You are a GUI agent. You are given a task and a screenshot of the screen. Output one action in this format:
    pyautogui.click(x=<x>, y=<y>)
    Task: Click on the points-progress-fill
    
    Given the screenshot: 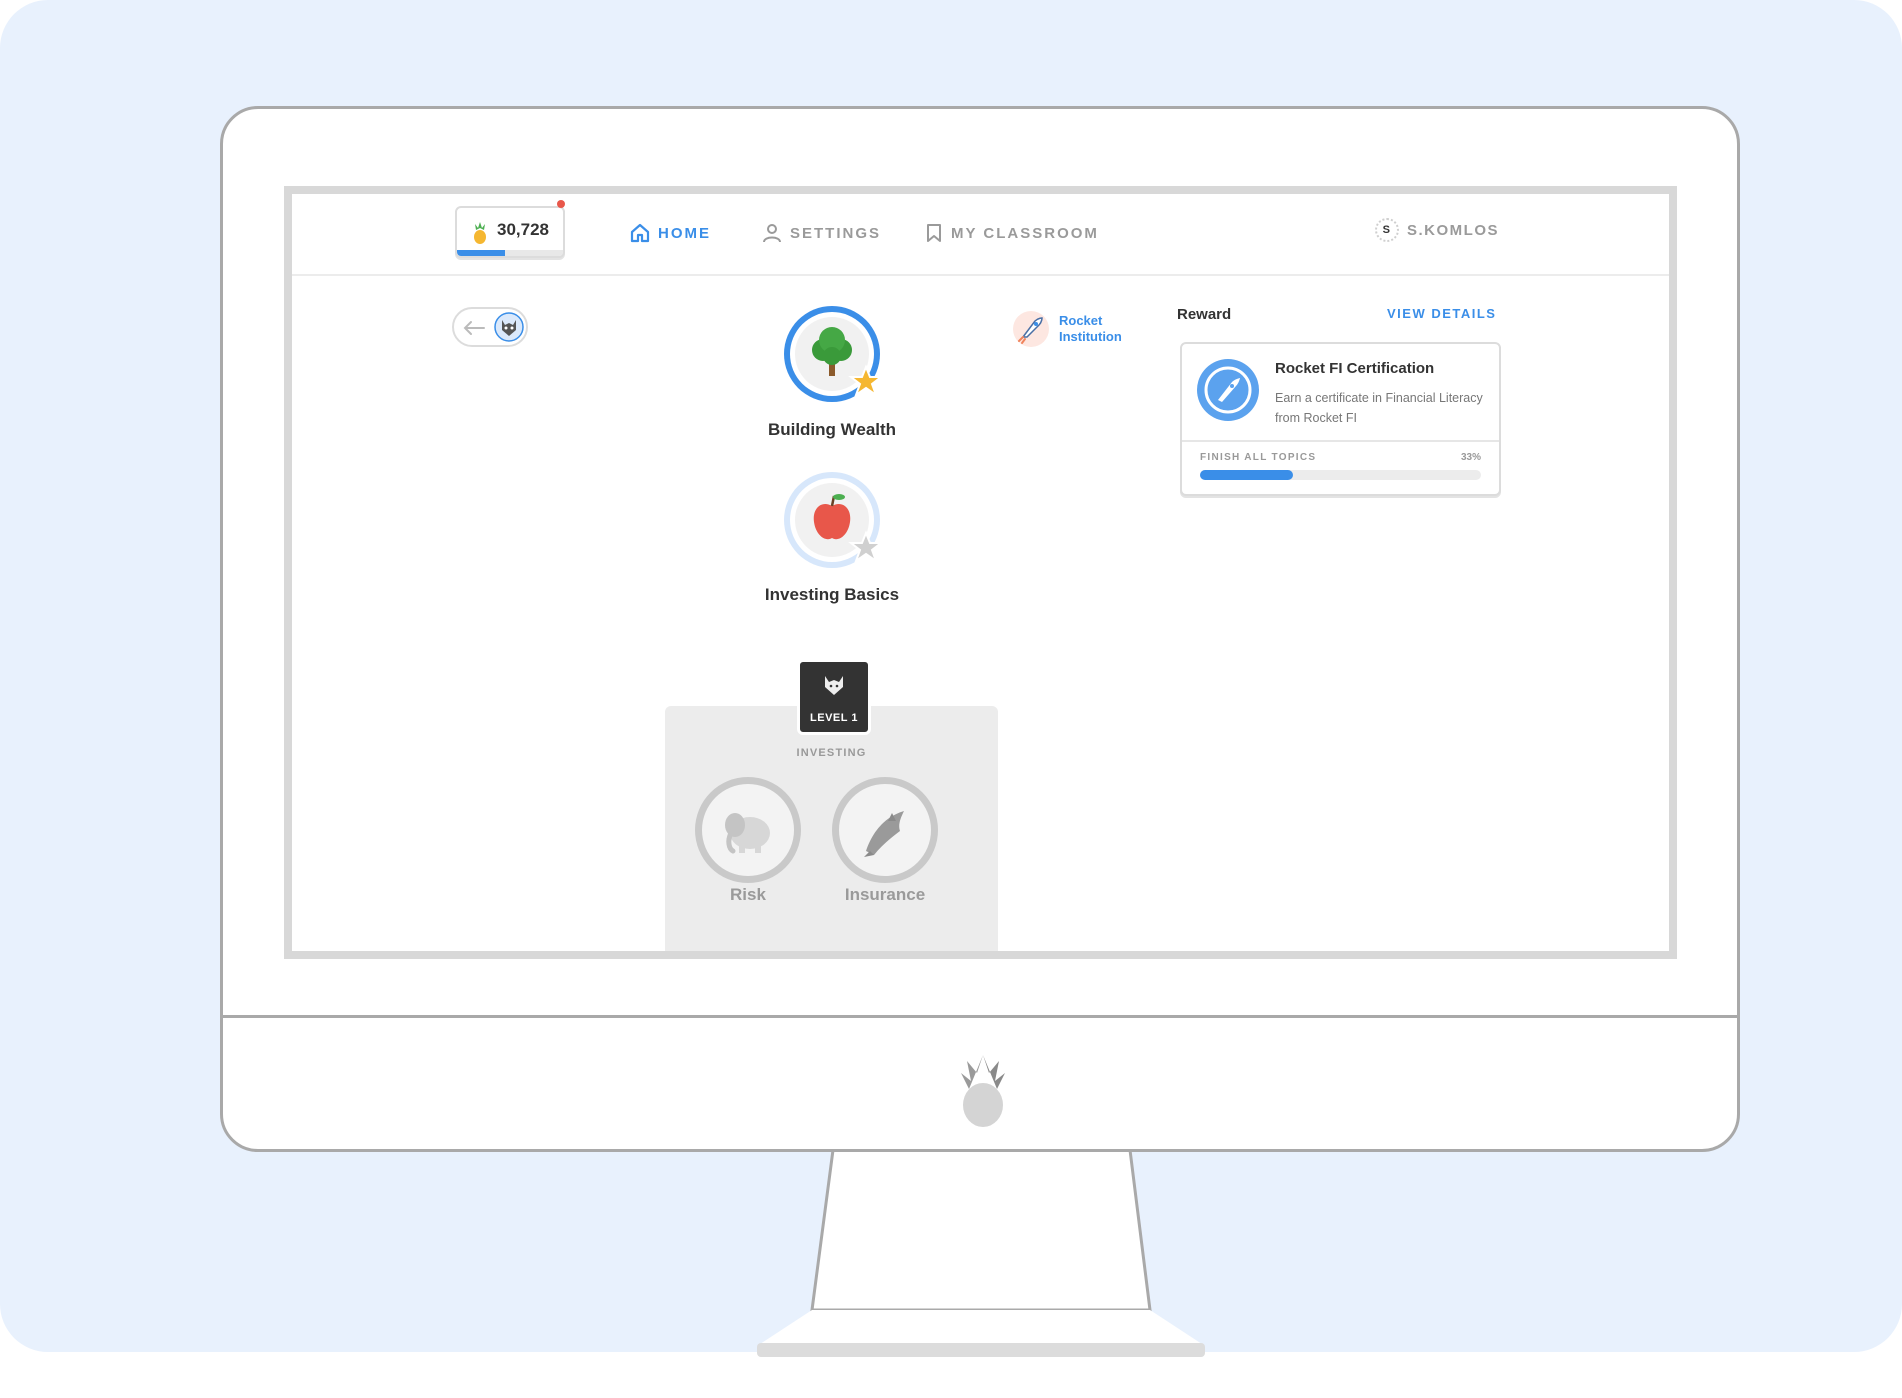 What is the action you would take?
    pyautogui.click(x=481, y=253)
    